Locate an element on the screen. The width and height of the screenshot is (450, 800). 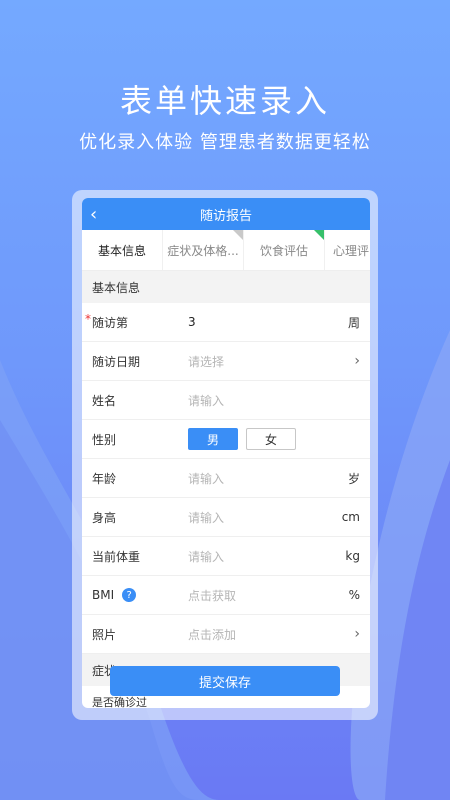
row-bmi: BMI ? 点击获取 % is located at coordinates (226, 595).